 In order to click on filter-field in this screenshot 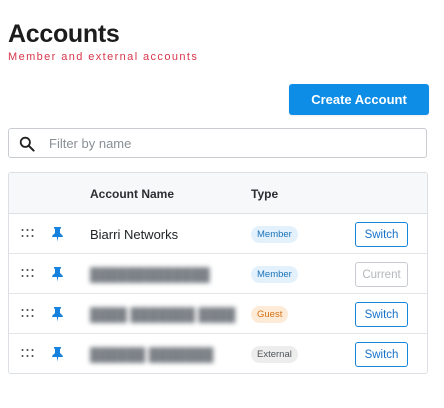, I will do `click(217, 143)`.